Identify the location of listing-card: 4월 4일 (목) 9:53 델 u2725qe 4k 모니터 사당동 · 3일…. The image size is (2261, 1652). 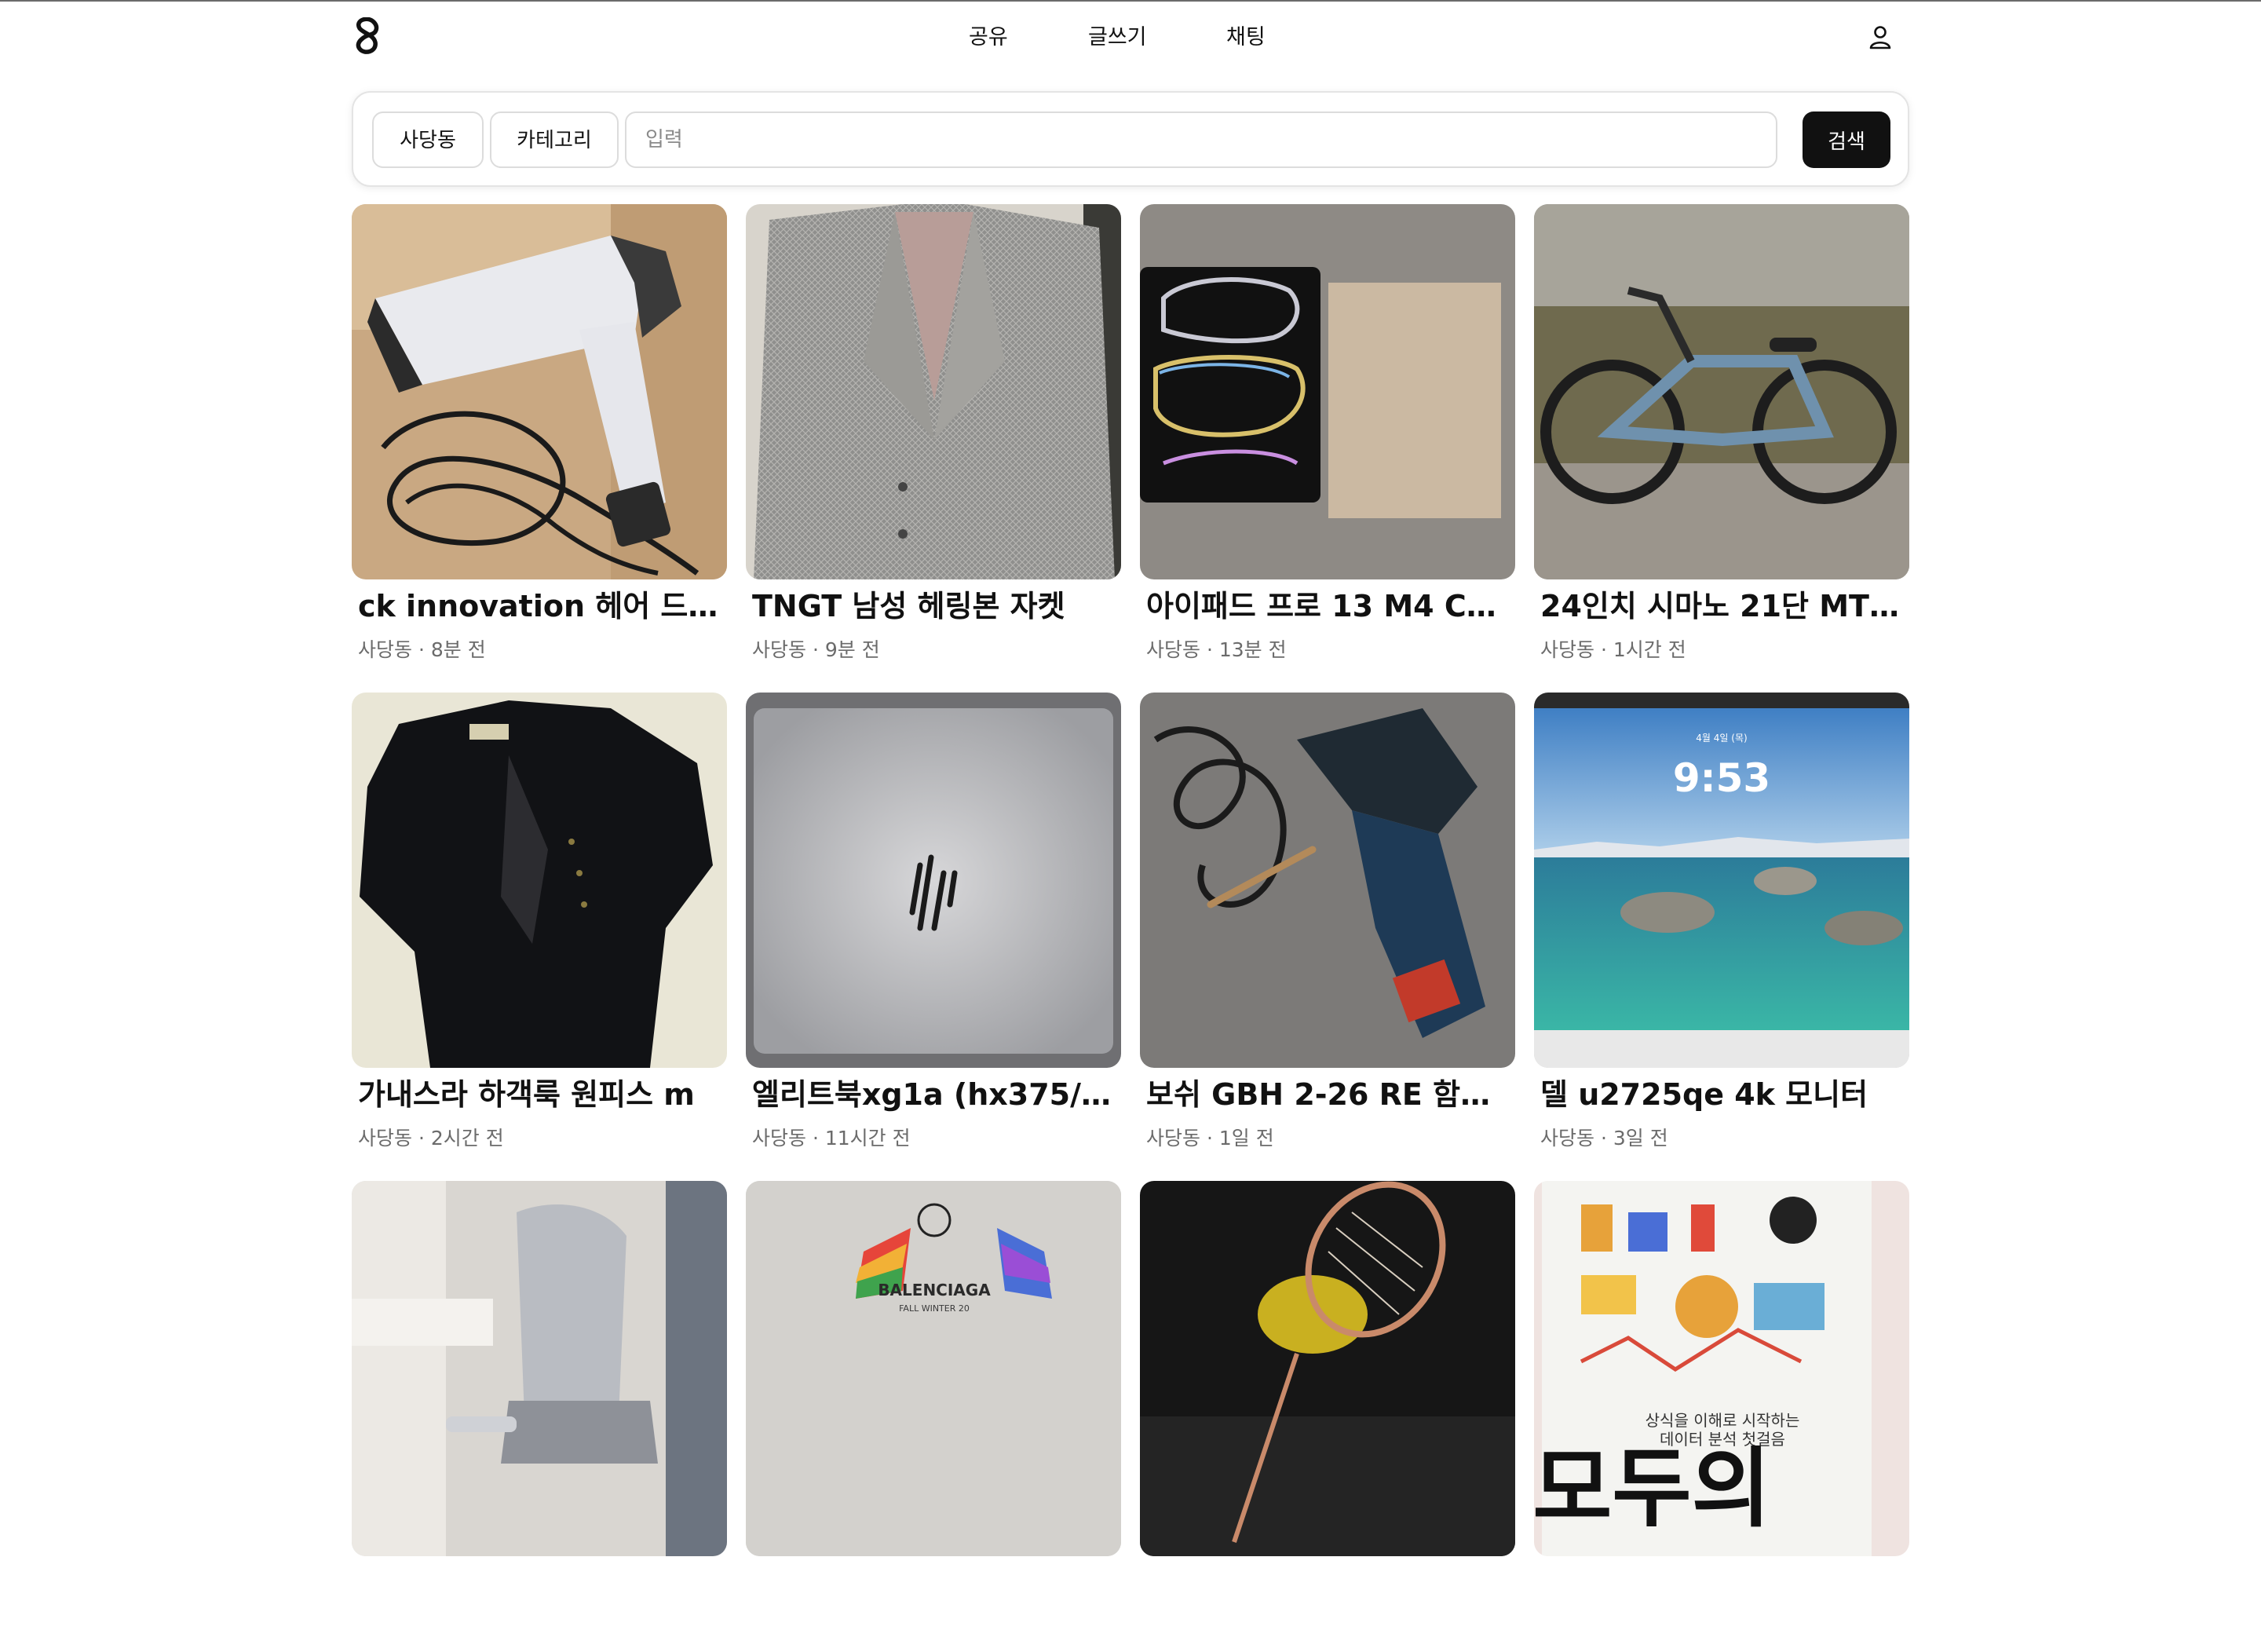
(1721, 928).